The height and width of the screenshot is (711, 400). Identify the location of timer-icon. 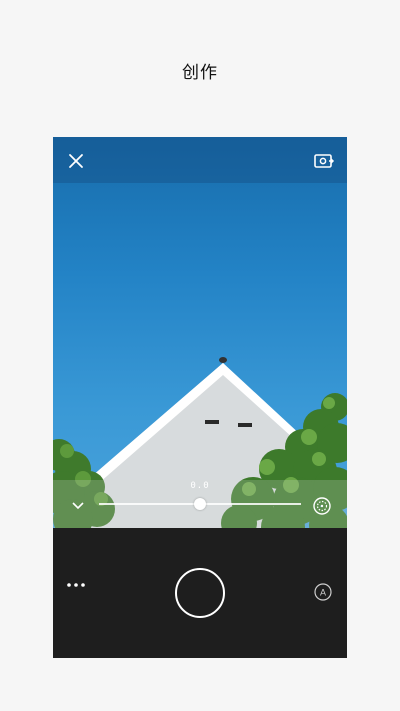
(322, 506).